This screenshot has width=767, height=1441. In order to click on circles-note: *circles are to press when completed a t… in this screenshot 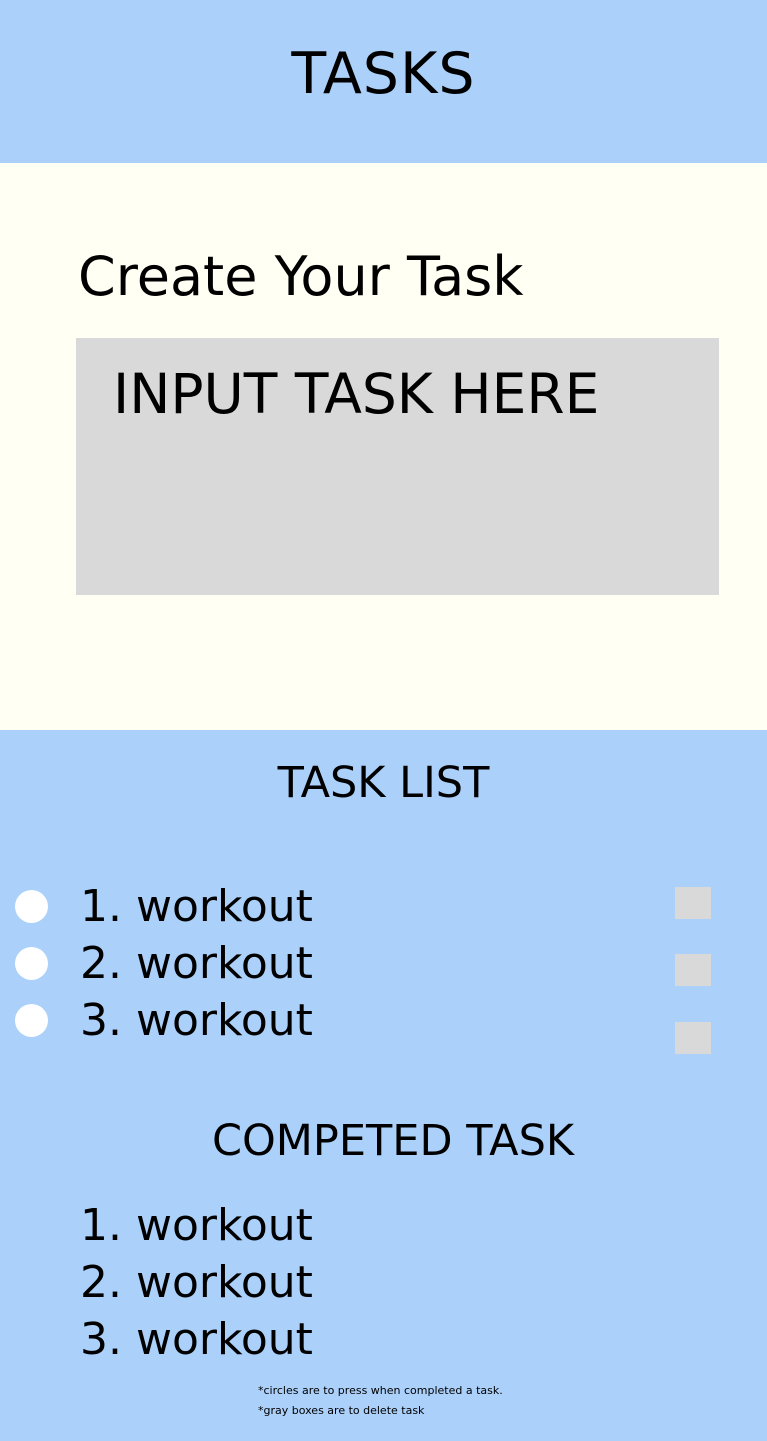, I will do `click(380, 1390)`.